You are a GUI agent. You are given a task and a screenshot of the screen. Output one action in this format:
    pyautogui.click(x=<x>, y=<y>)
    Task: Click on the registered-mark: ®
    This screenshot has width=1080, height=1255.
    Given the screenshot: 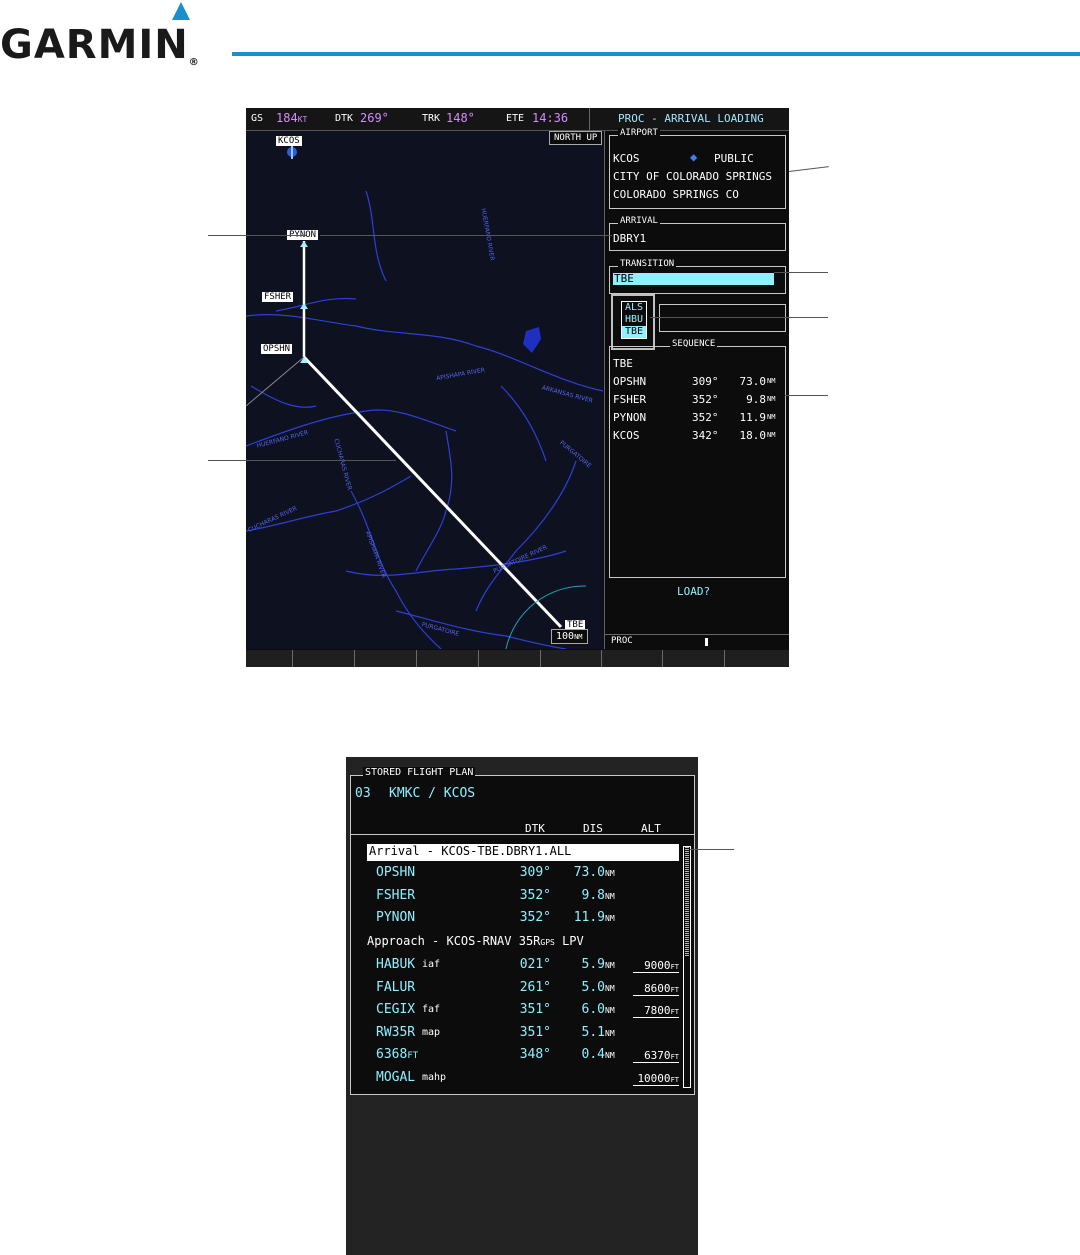 What is the action you would take?
    pyautogui.click(x=194, y=62)
    